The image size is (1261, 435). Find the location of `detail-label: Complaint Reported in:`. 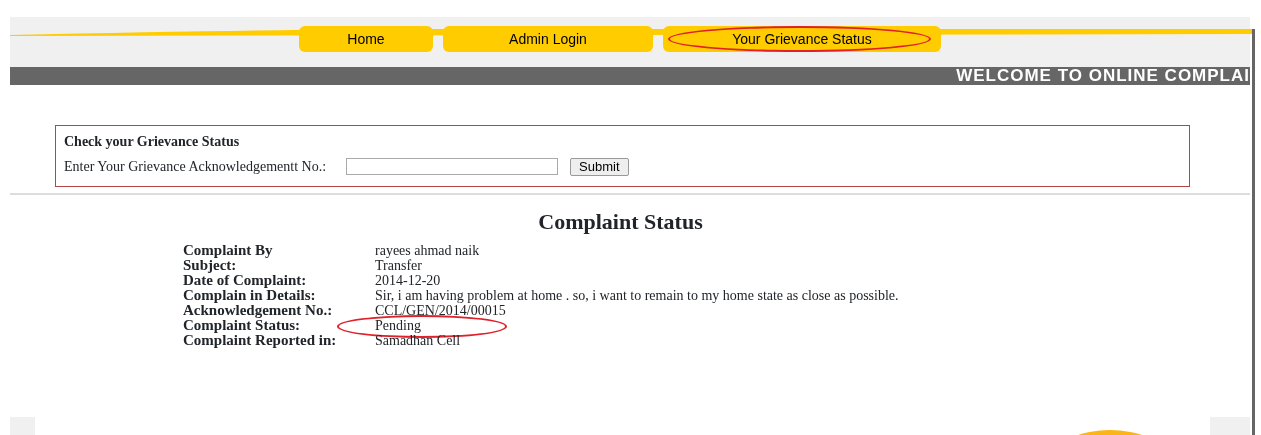

detail-label: Complaint Reported in: is located at coordinates (260, 340).